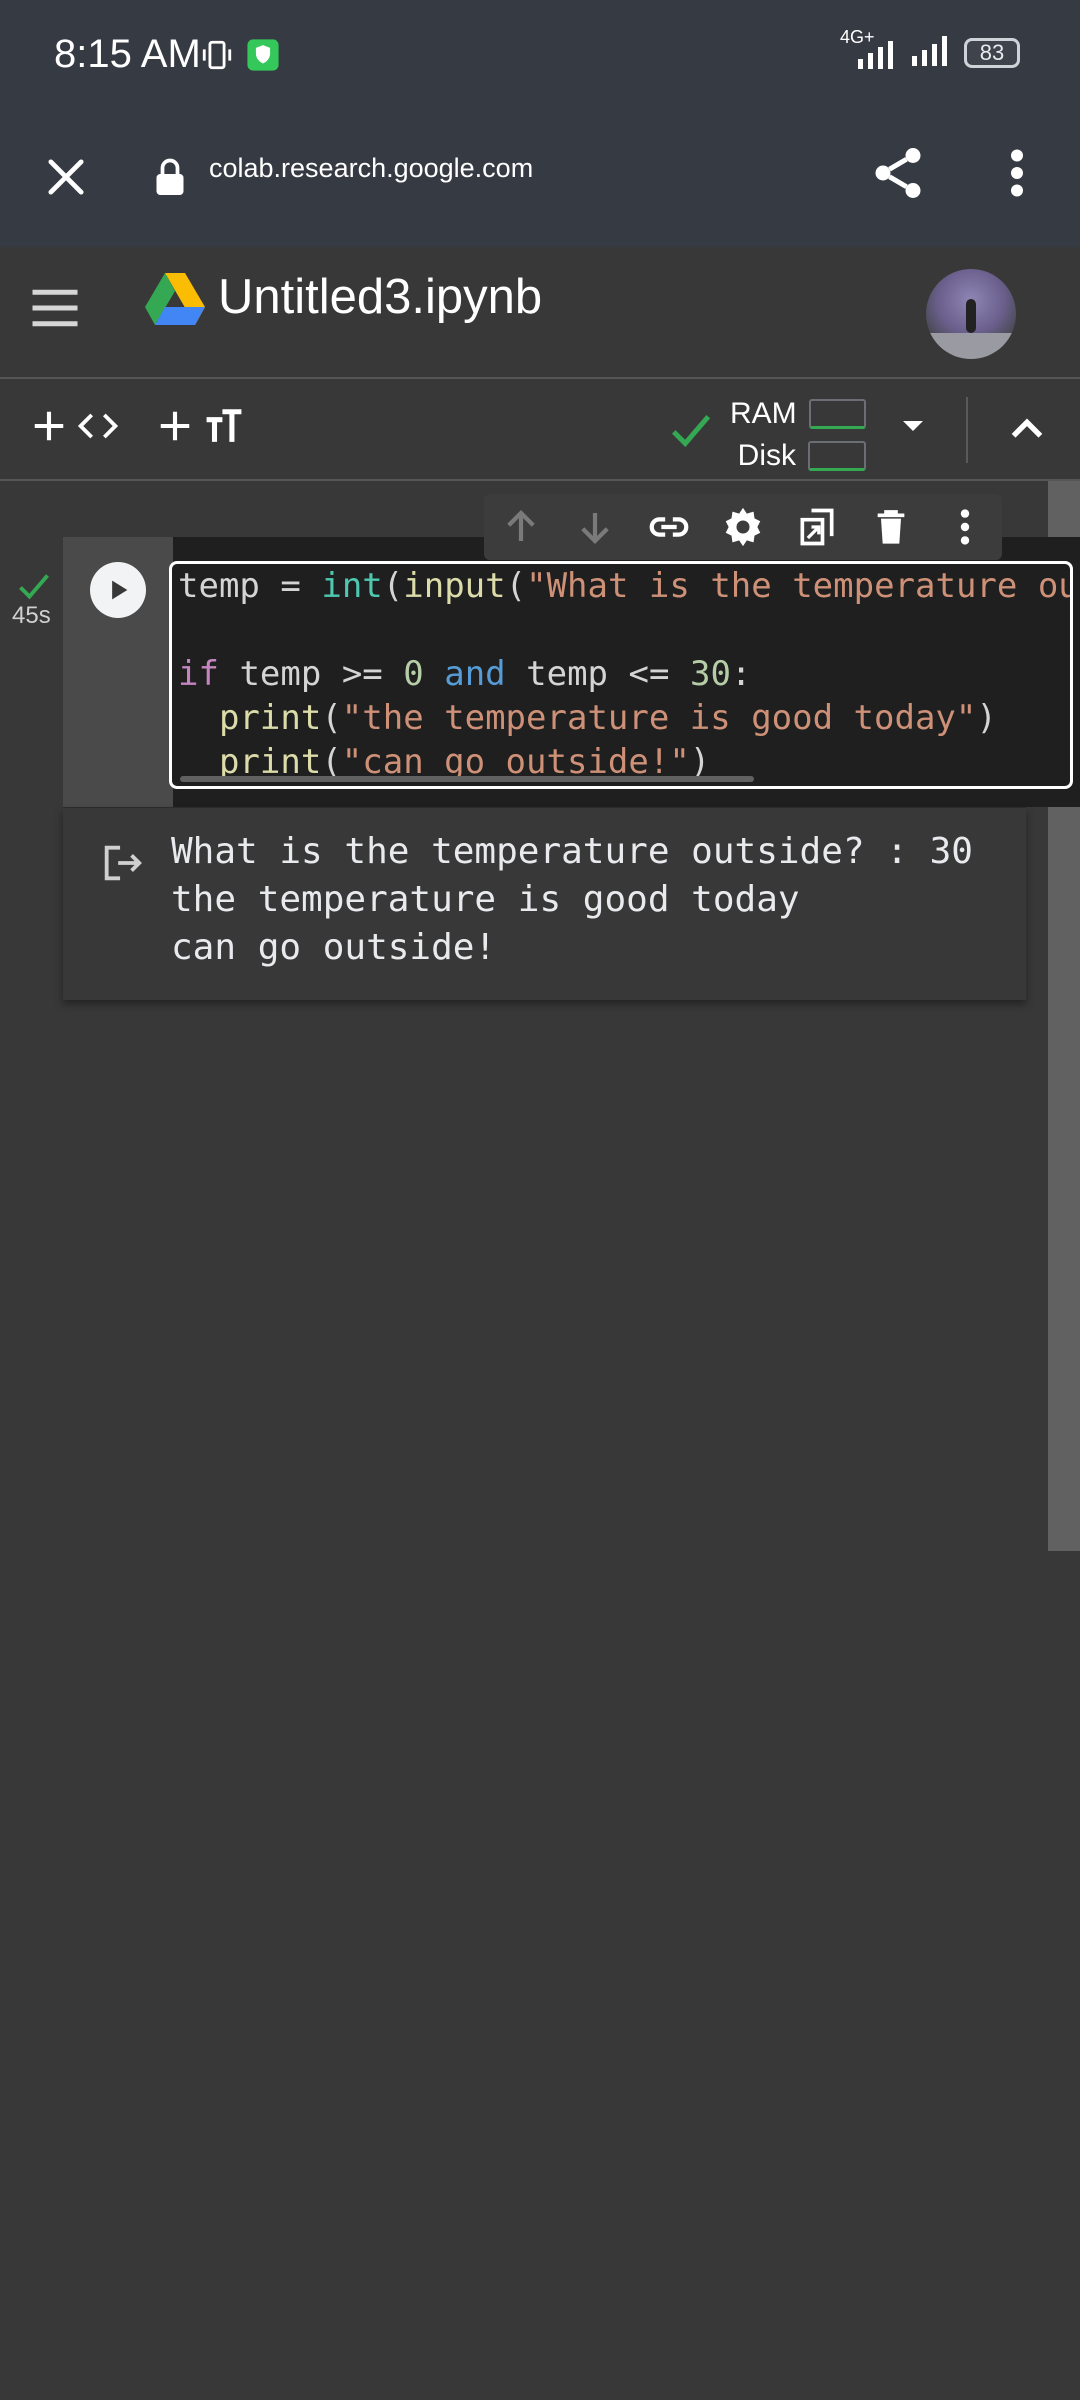  Describe the element at coordinates (485, 899) in the screenshot. I see `output-line: the temperature is good today` at that location.